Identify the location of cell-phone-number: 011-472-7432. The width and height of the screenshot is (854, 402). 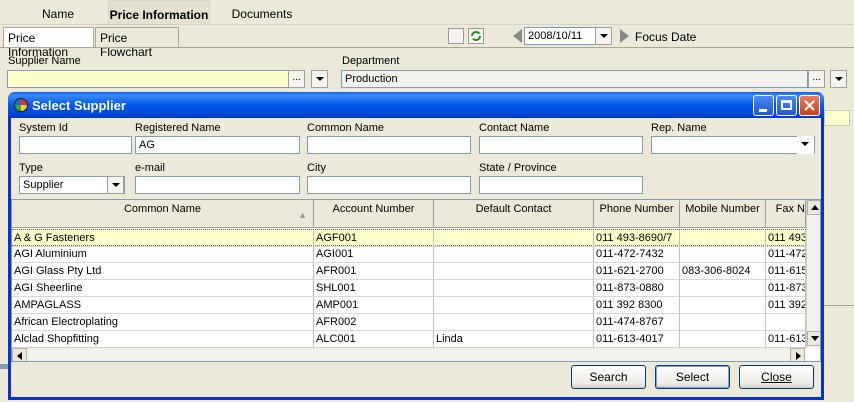
(637, 254).